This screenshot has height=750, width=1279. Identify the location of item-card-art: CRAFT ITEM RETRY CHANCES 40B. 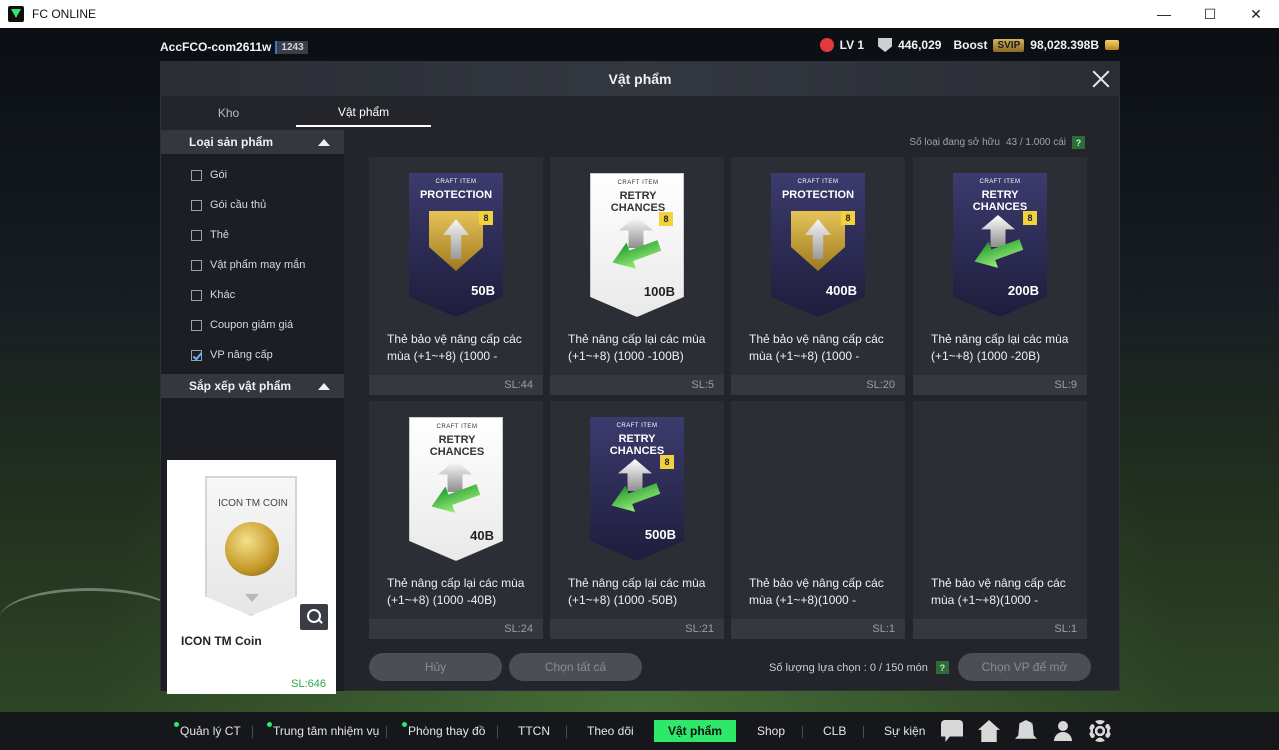
(456, 489).